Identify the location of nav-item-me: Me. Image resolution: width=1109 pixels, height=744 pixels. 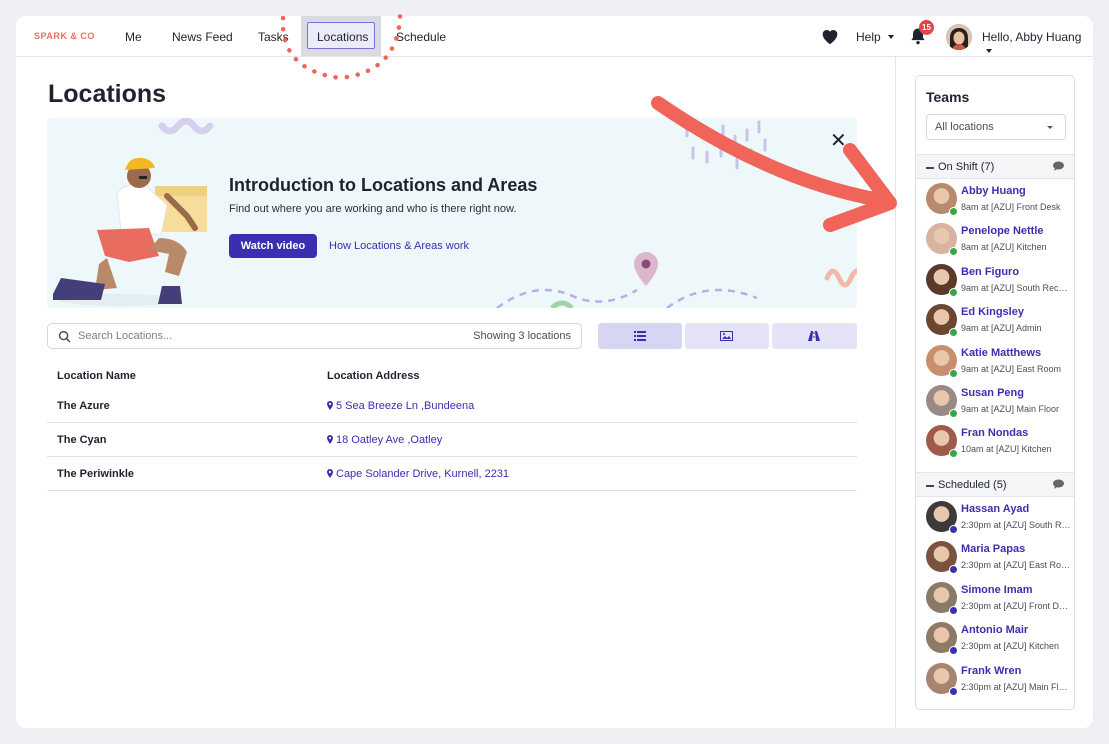
(133, 37).